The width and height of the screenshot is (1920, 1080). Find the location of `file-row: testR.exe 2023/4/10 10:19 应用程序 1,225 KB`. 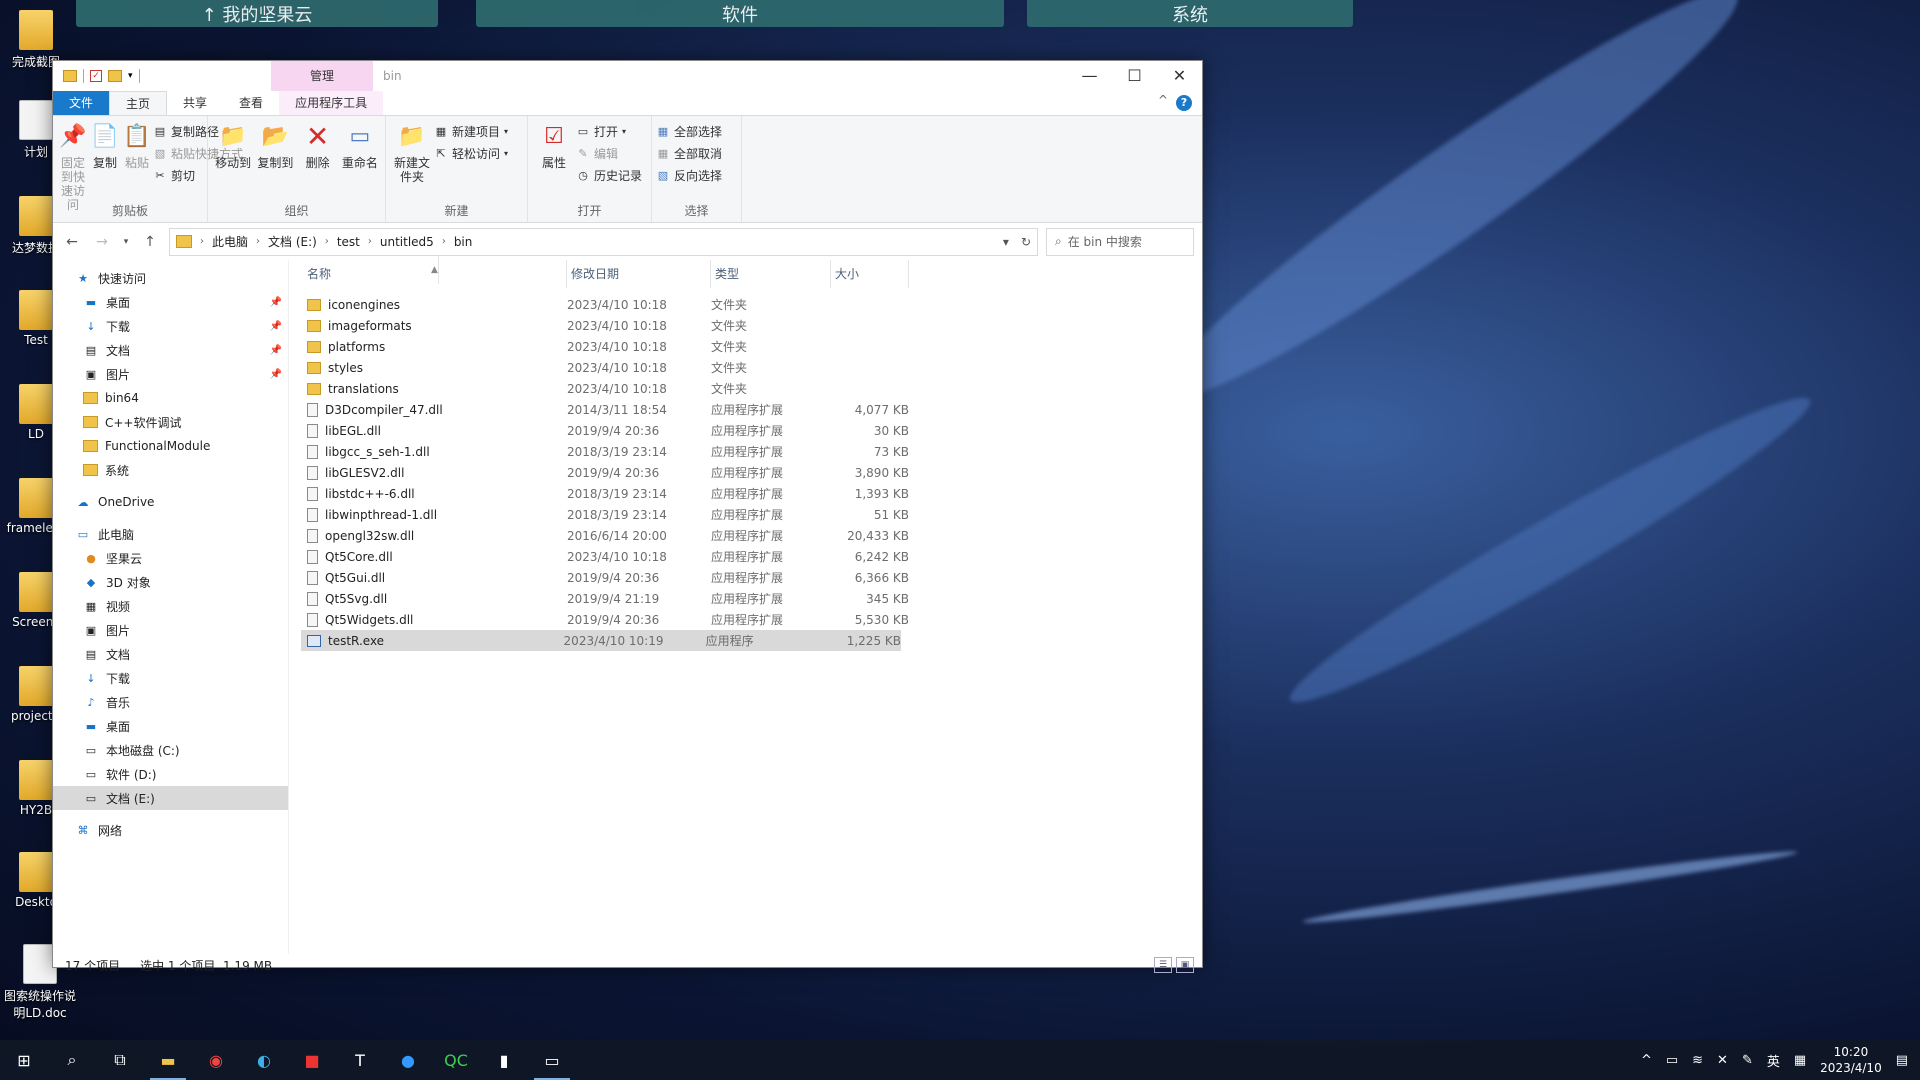

file-row: testR.exe 2023/4/10 10:19 应用程序 1,225 KB is located at coordinates (601, 640).